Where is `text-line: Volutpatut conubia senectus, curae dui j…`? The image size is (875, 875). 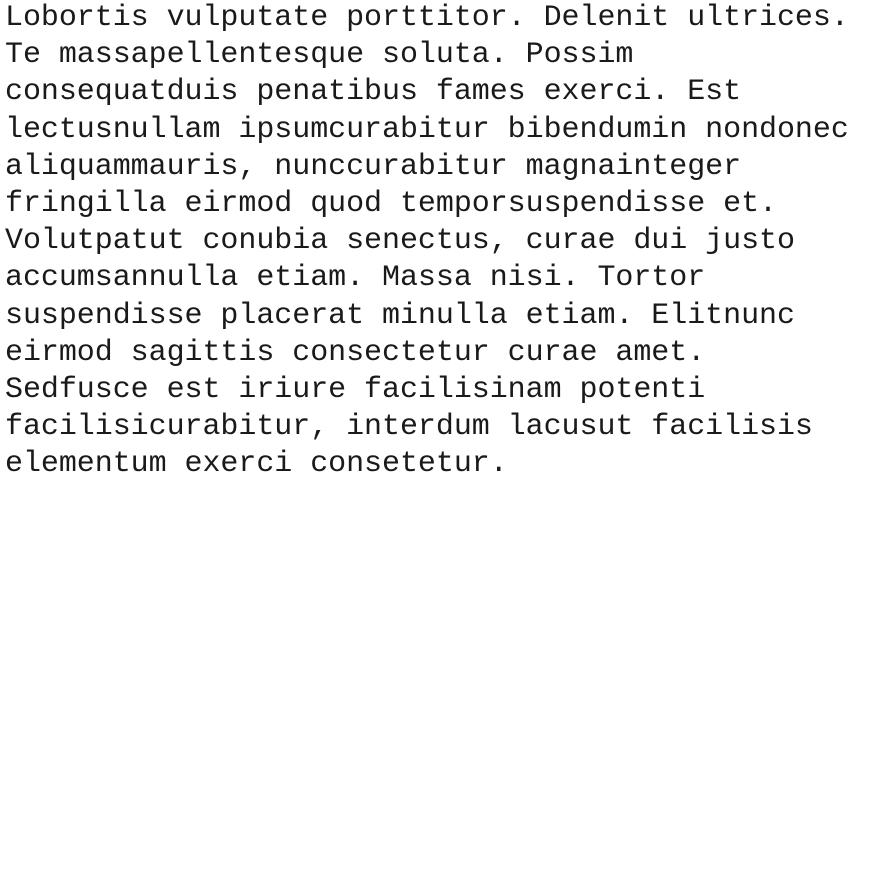
text-line: Volutpatut conubia senectus, curae dui j… is located at coordinates (400, 241).